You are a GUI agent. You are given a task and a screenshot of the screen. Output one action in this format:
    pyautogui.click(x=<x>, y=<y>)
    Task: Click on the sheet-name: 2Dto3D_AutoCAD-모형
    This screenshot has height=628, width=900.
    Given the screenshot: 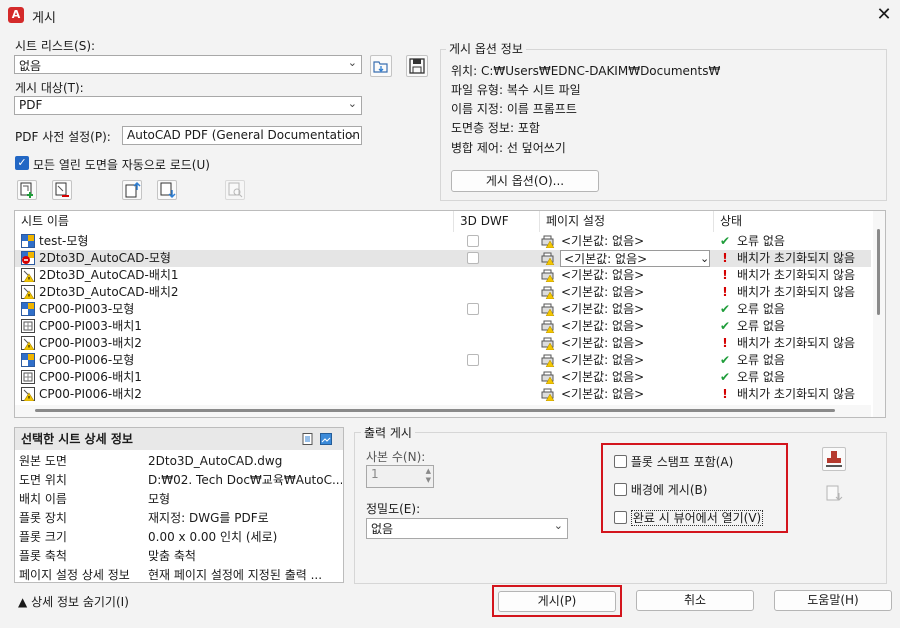 What is the action you would take?
    pyautogui.click(x=105, y=258)
    